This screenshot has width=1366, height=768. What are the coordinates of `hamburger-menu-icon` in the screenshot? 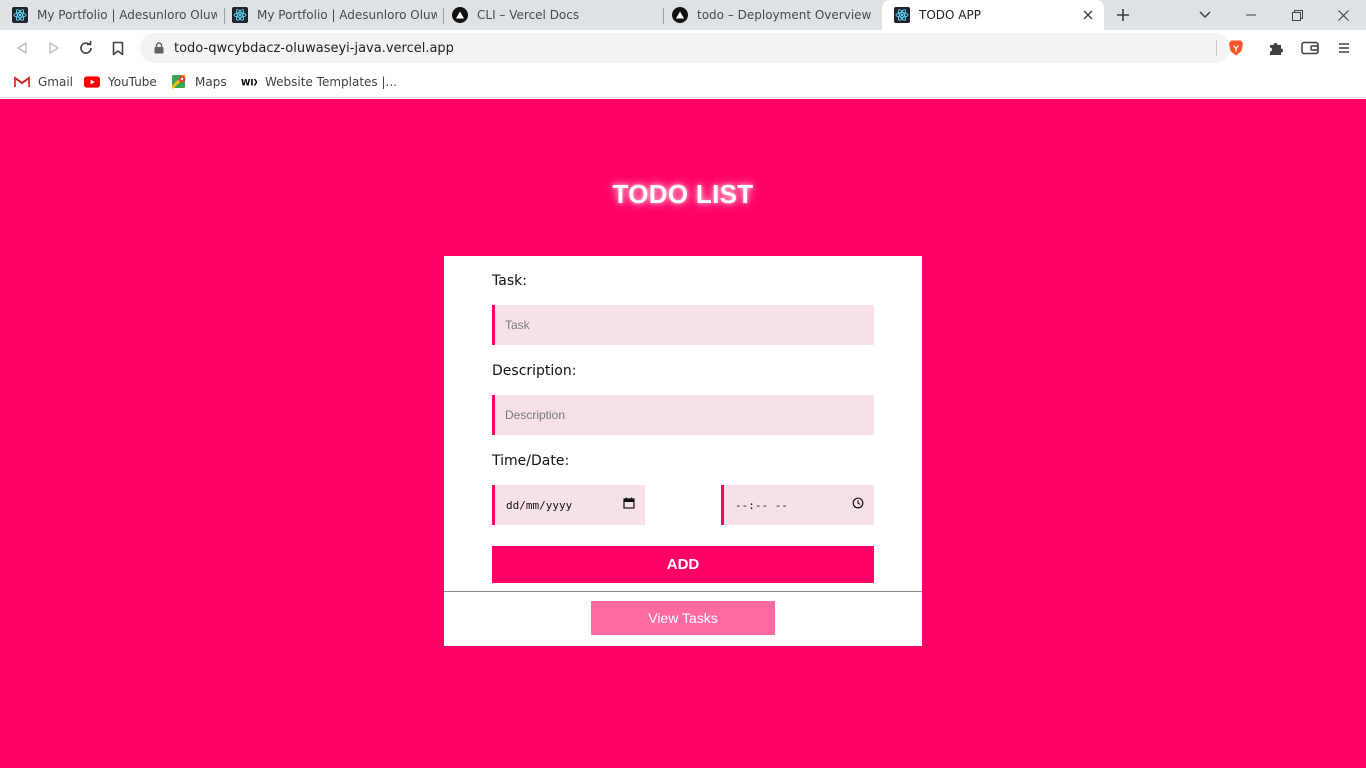 It's located at (1344, 48).